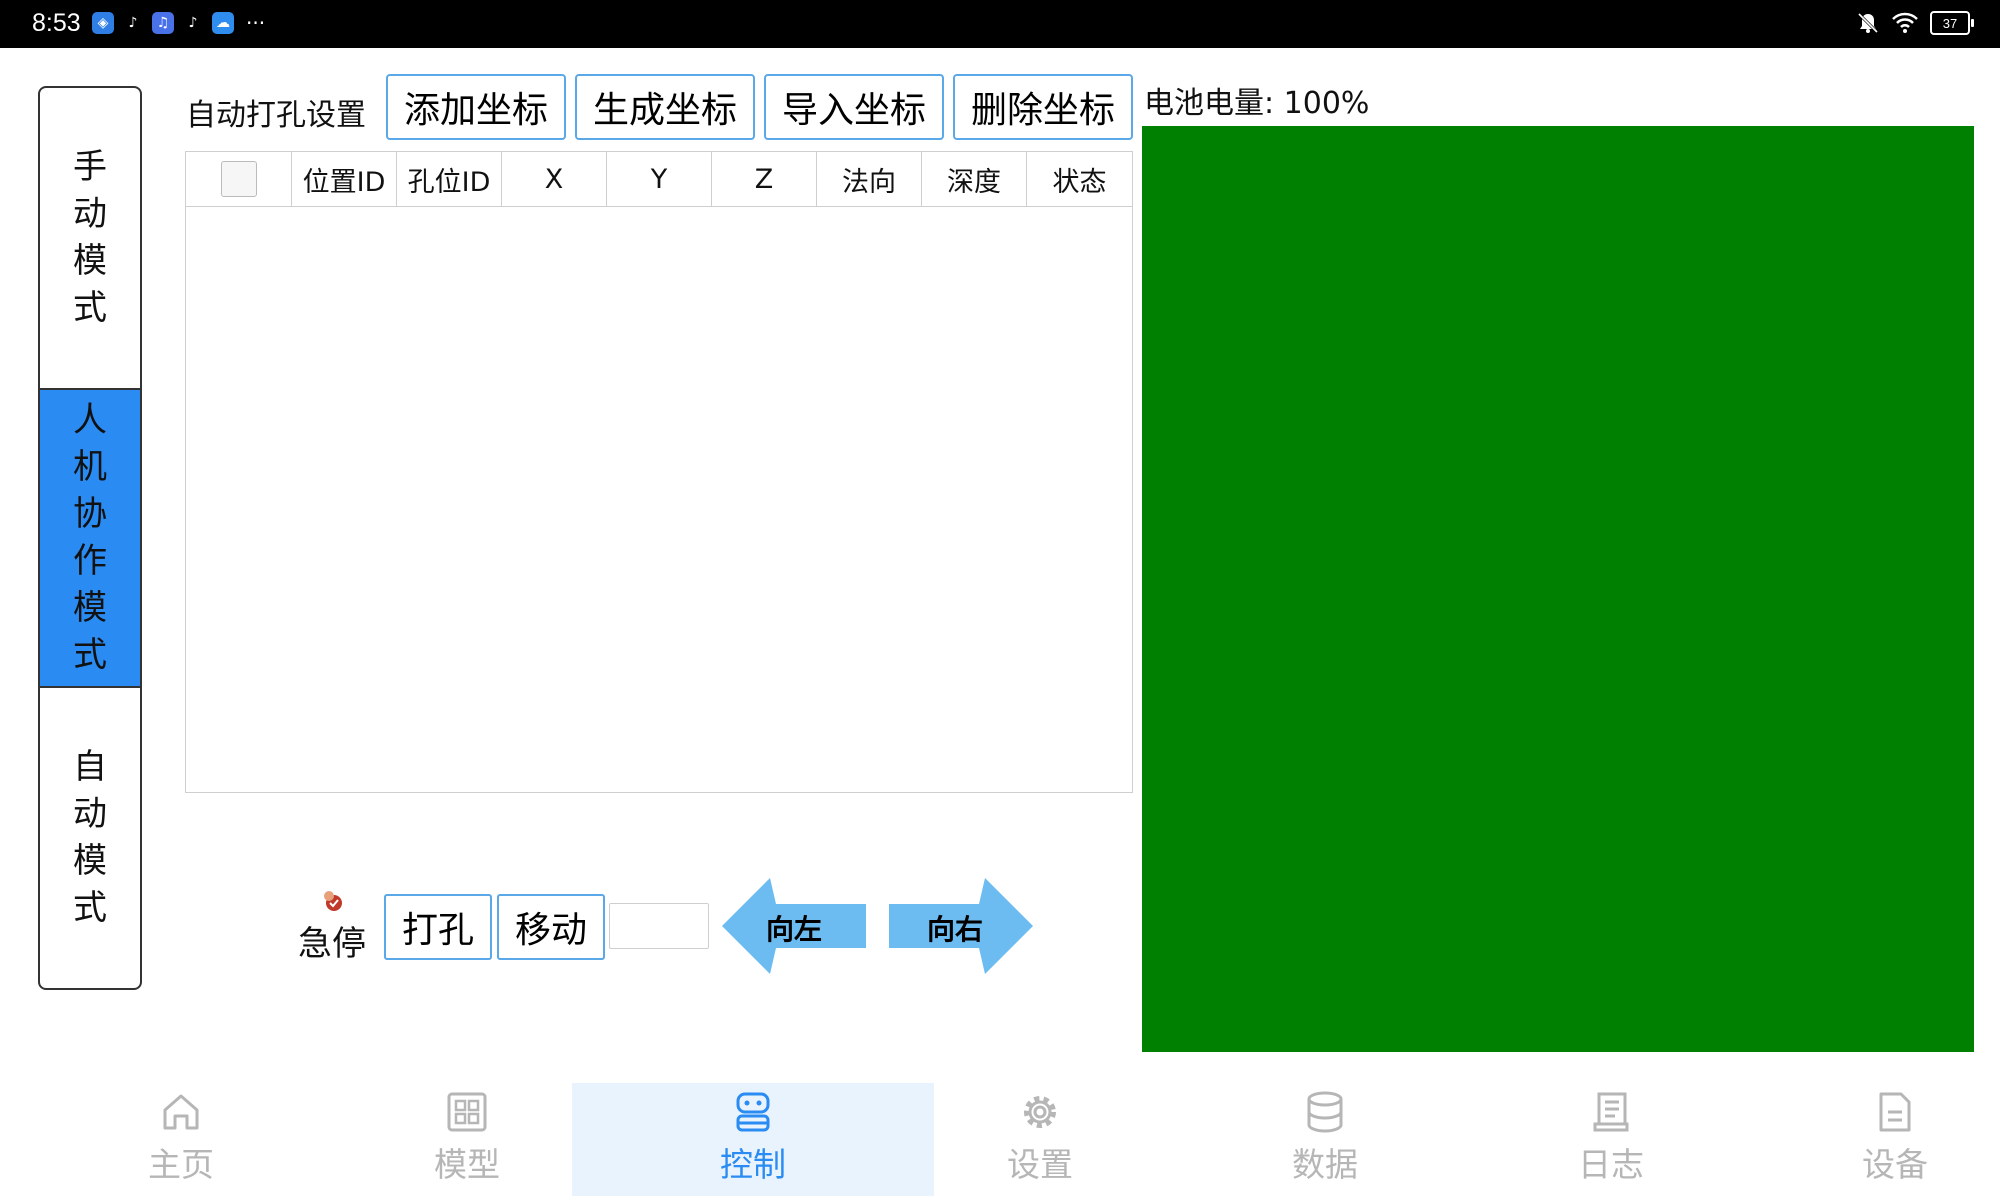 This screenshot has width=2000, height=1200. What do you see at coordinates (753, 1164) in the screenshot?
I see `nav-control-label: 控制` at bounding box center [753, 1164].